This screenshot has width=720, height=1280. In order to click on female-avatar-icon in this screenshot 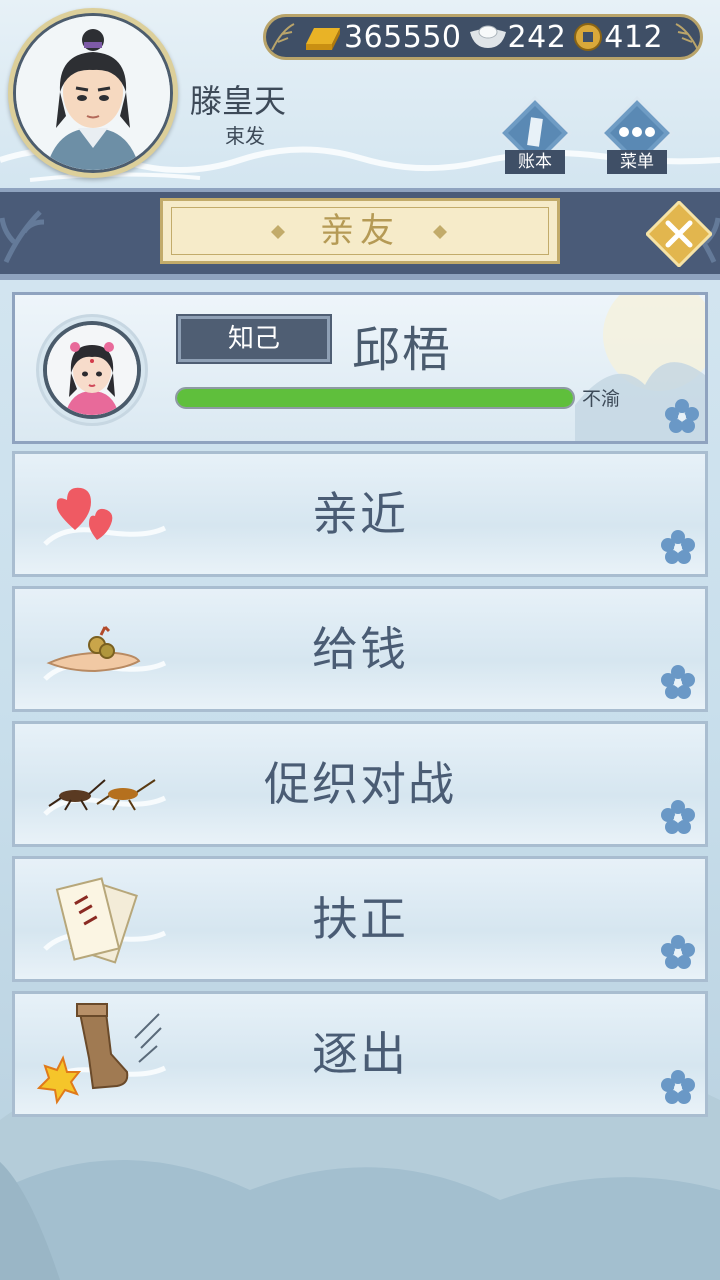, I will do `click(92, 370)`.